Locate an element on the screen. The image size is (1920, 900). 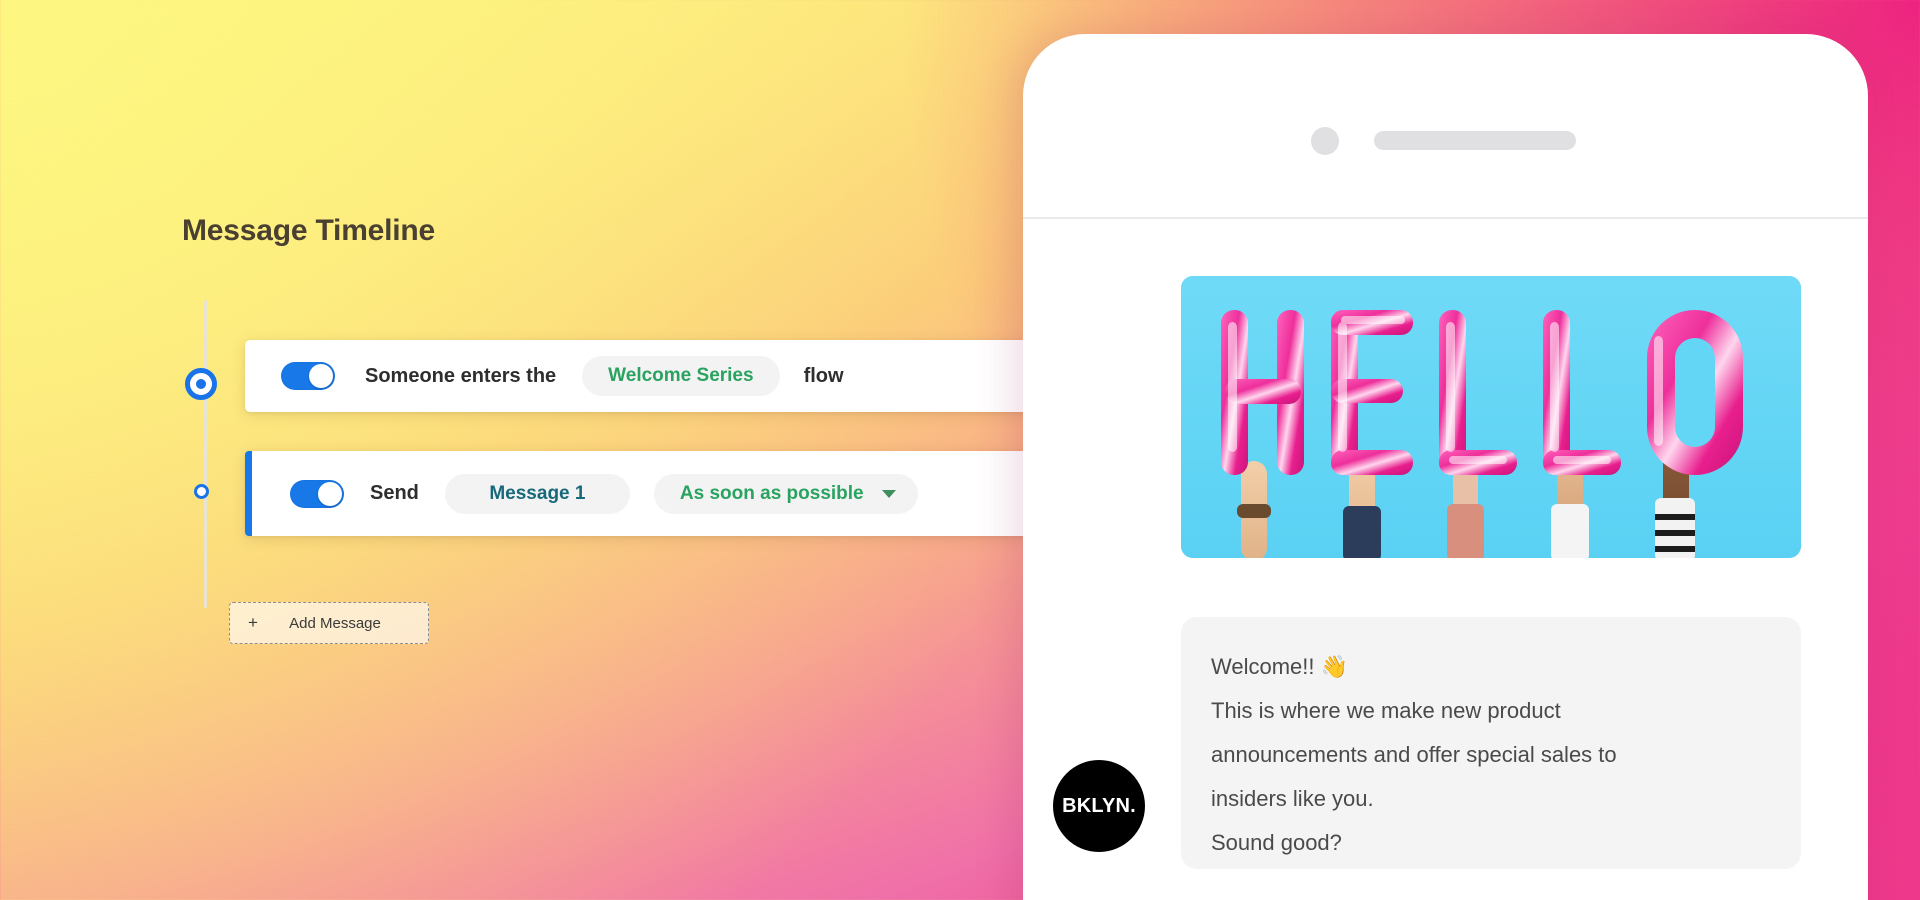
page-title: Message Timeline is located at coordinates (309, 230).